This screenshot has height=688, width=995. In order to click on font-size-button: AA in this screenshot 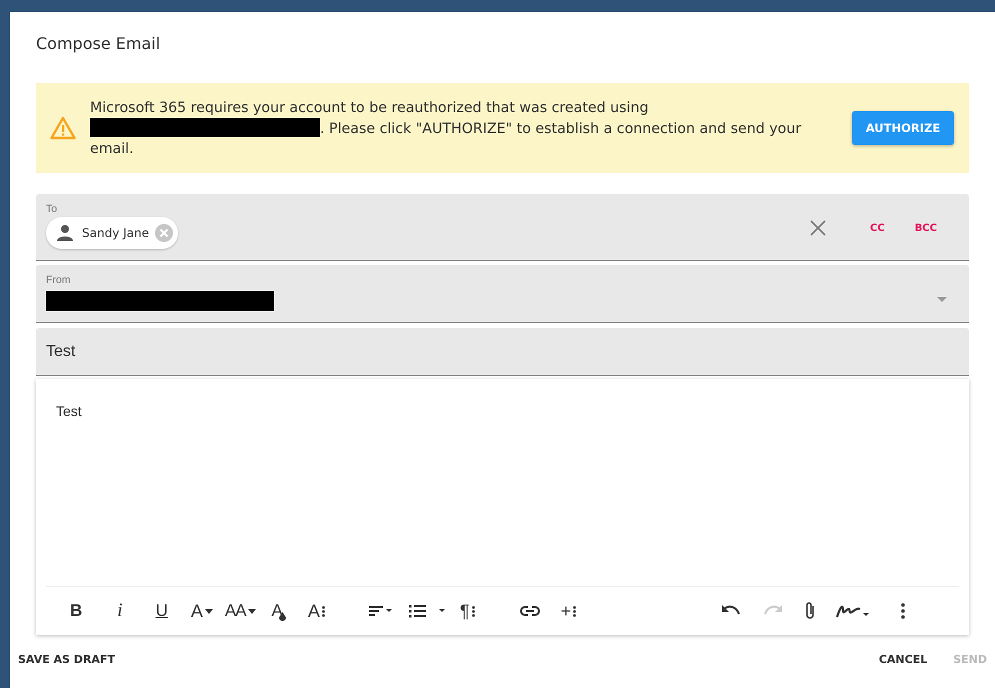, I will do `click(240, 611)`.